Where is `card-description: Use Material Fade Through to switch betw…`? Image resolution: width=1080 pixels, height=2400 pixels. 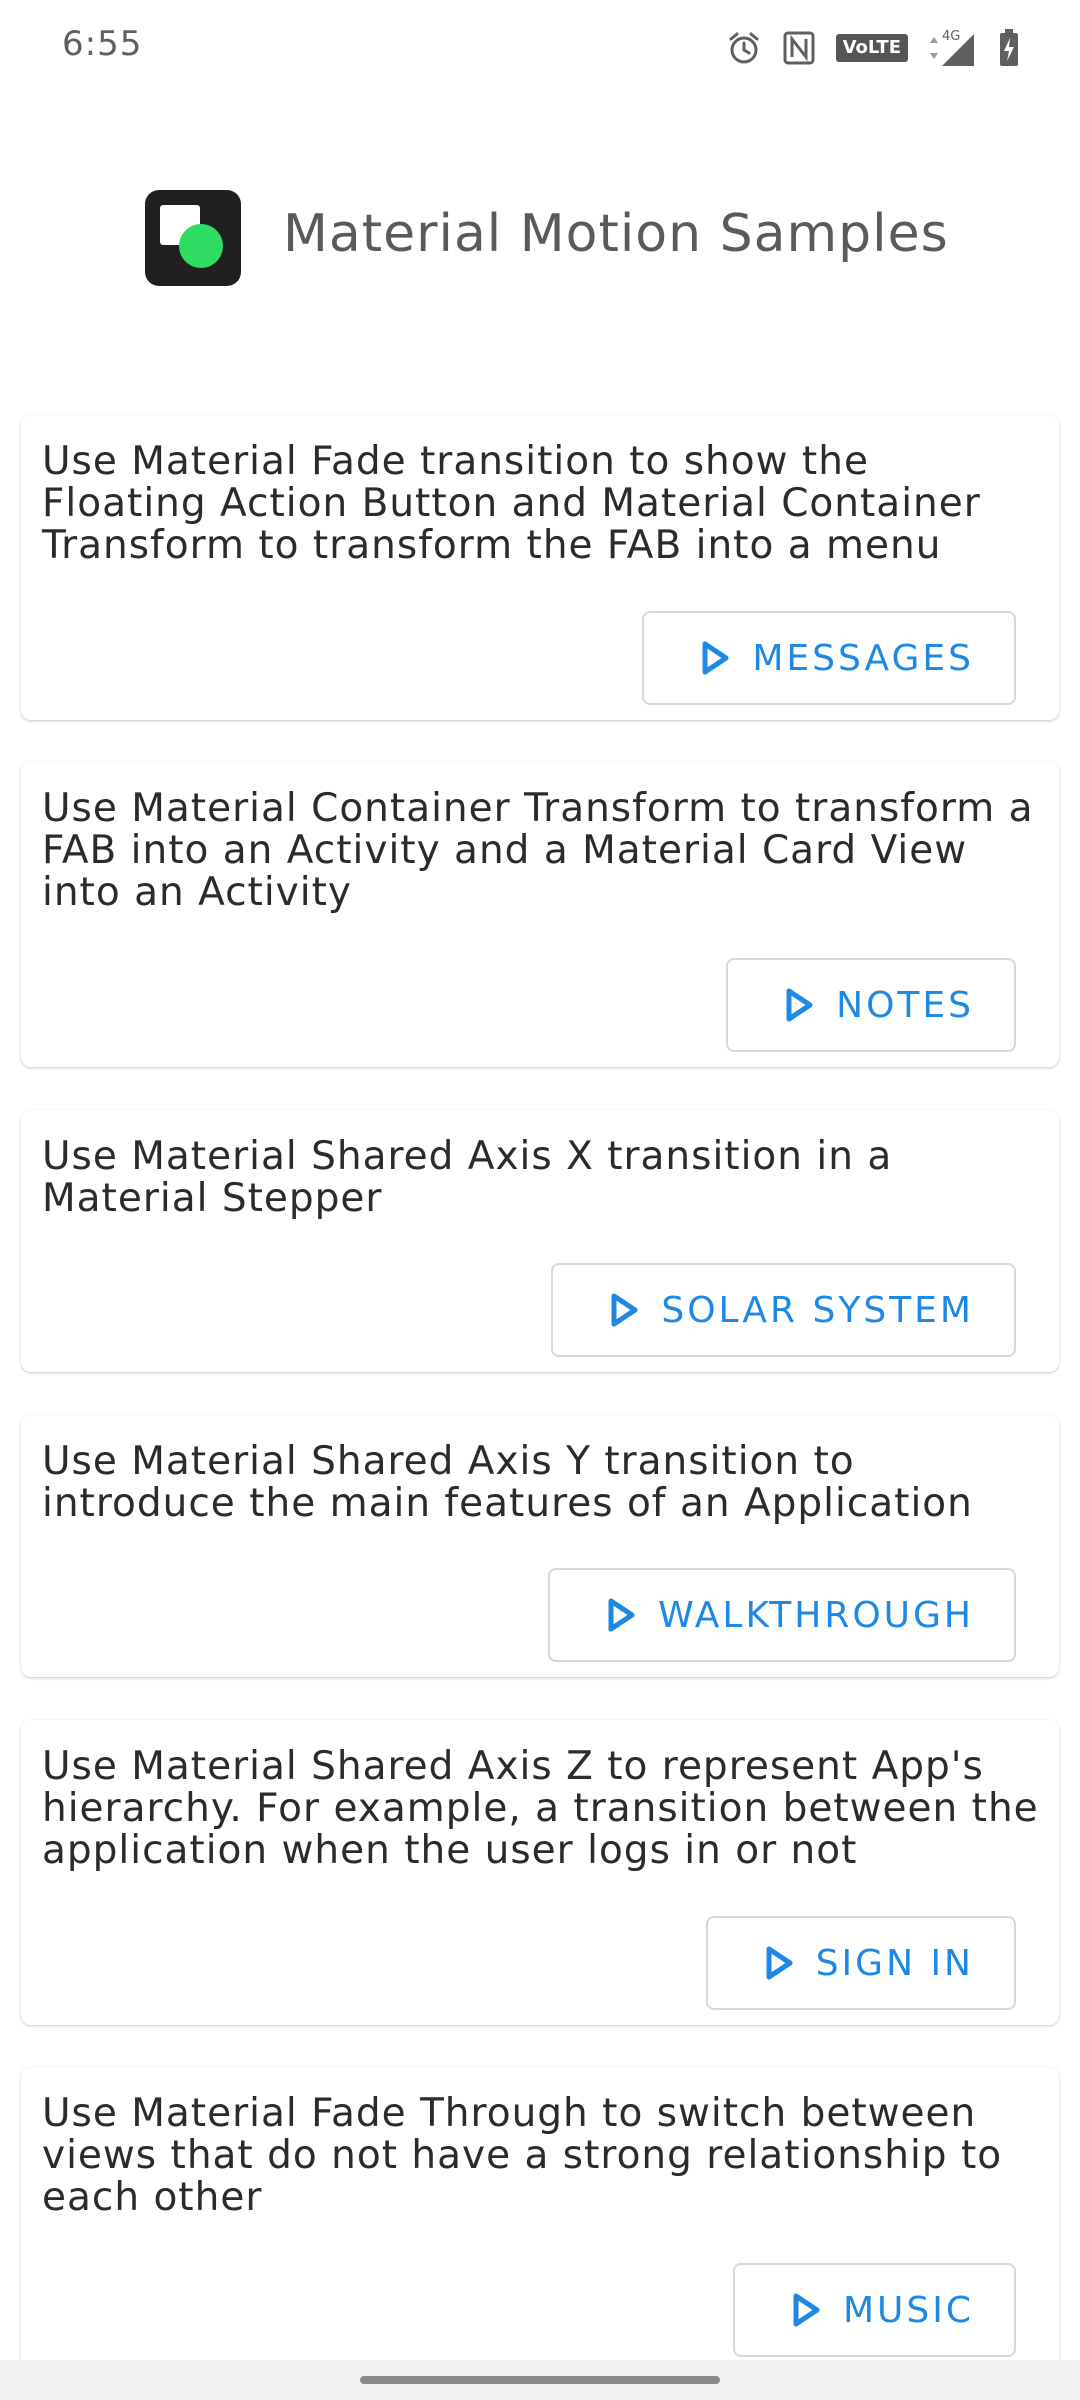
card-description: Use Material Fade Through to switch betw… is located at coordinates (522, 2155).